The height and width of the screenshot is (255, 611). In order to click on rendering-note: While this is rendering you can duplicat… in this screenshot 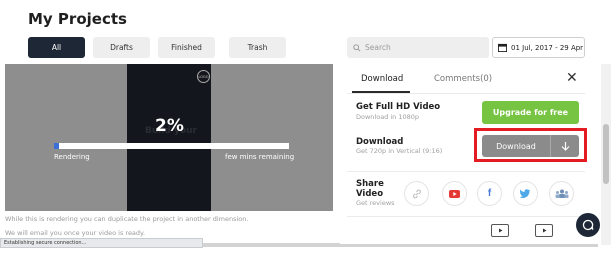, I will do `click(127, 219)`.